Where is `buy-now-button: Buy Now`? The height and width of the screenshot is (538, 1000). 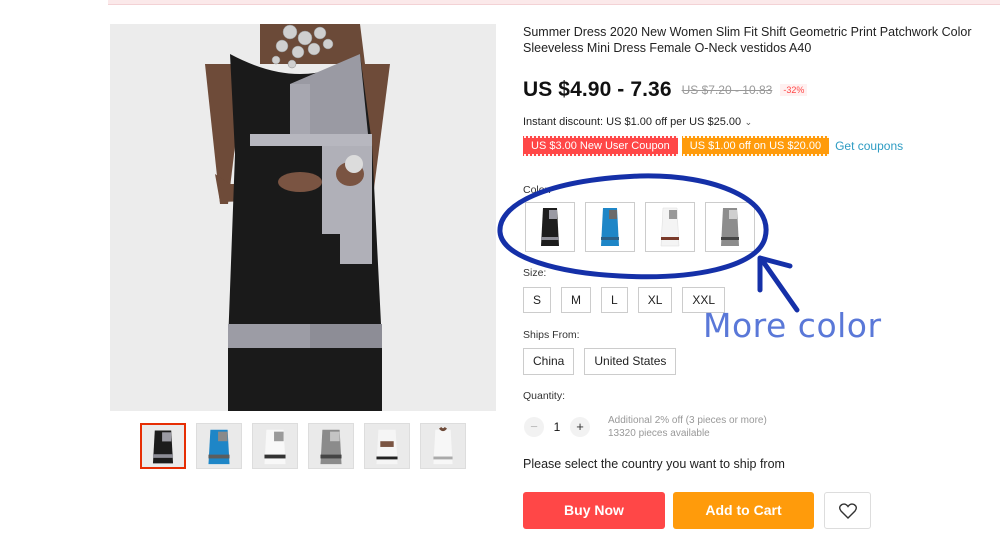
buy-now-button: Buy Now is located at coordinates (594, 510).